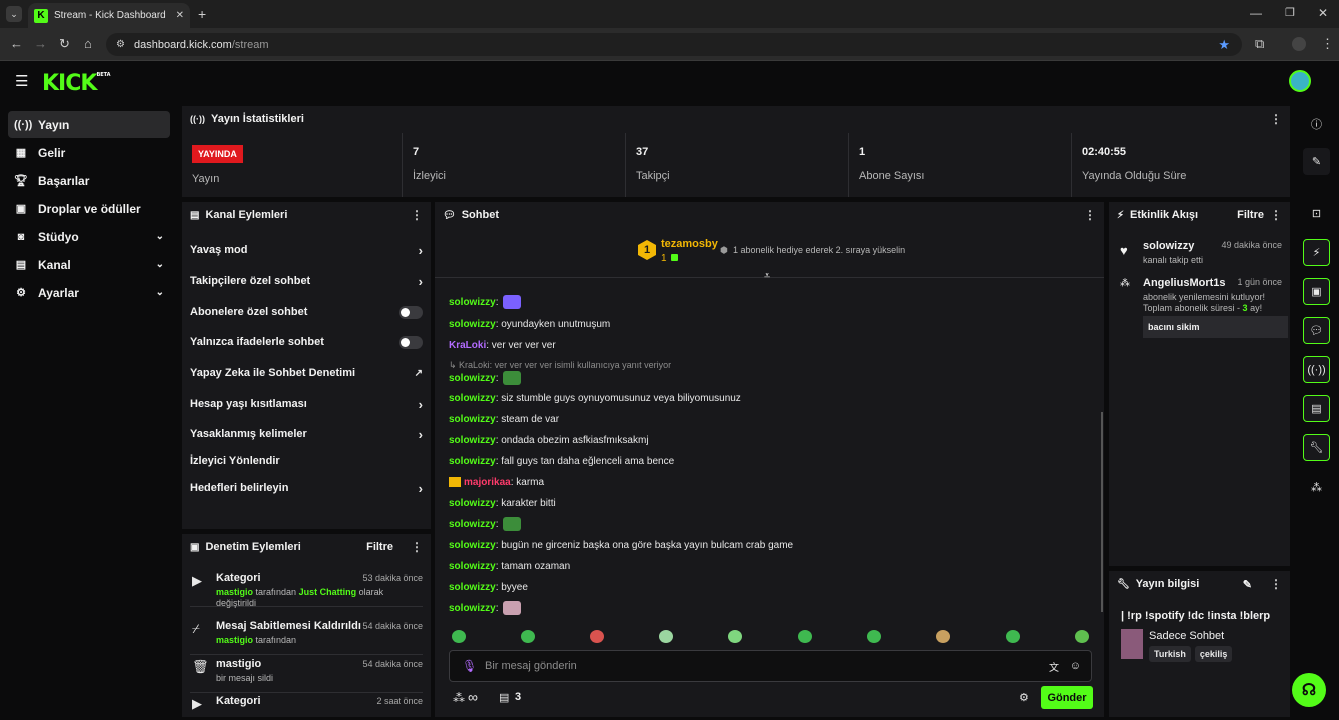 This screenshot has width=1339, height=720. I want to click on user-avatar, so click(1300, 81).